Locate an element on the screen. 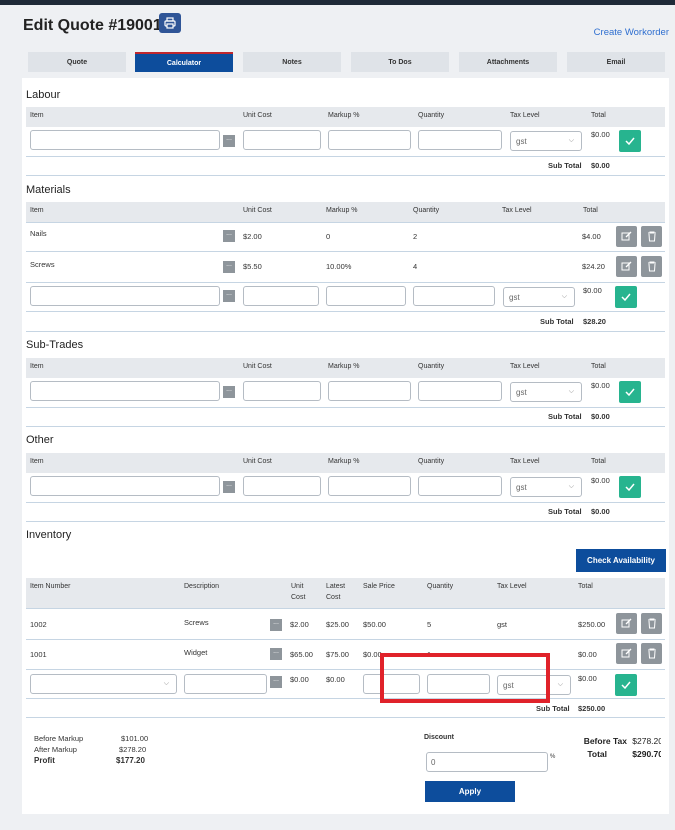  subtrade-item-input is located at coordinates (125, 391).